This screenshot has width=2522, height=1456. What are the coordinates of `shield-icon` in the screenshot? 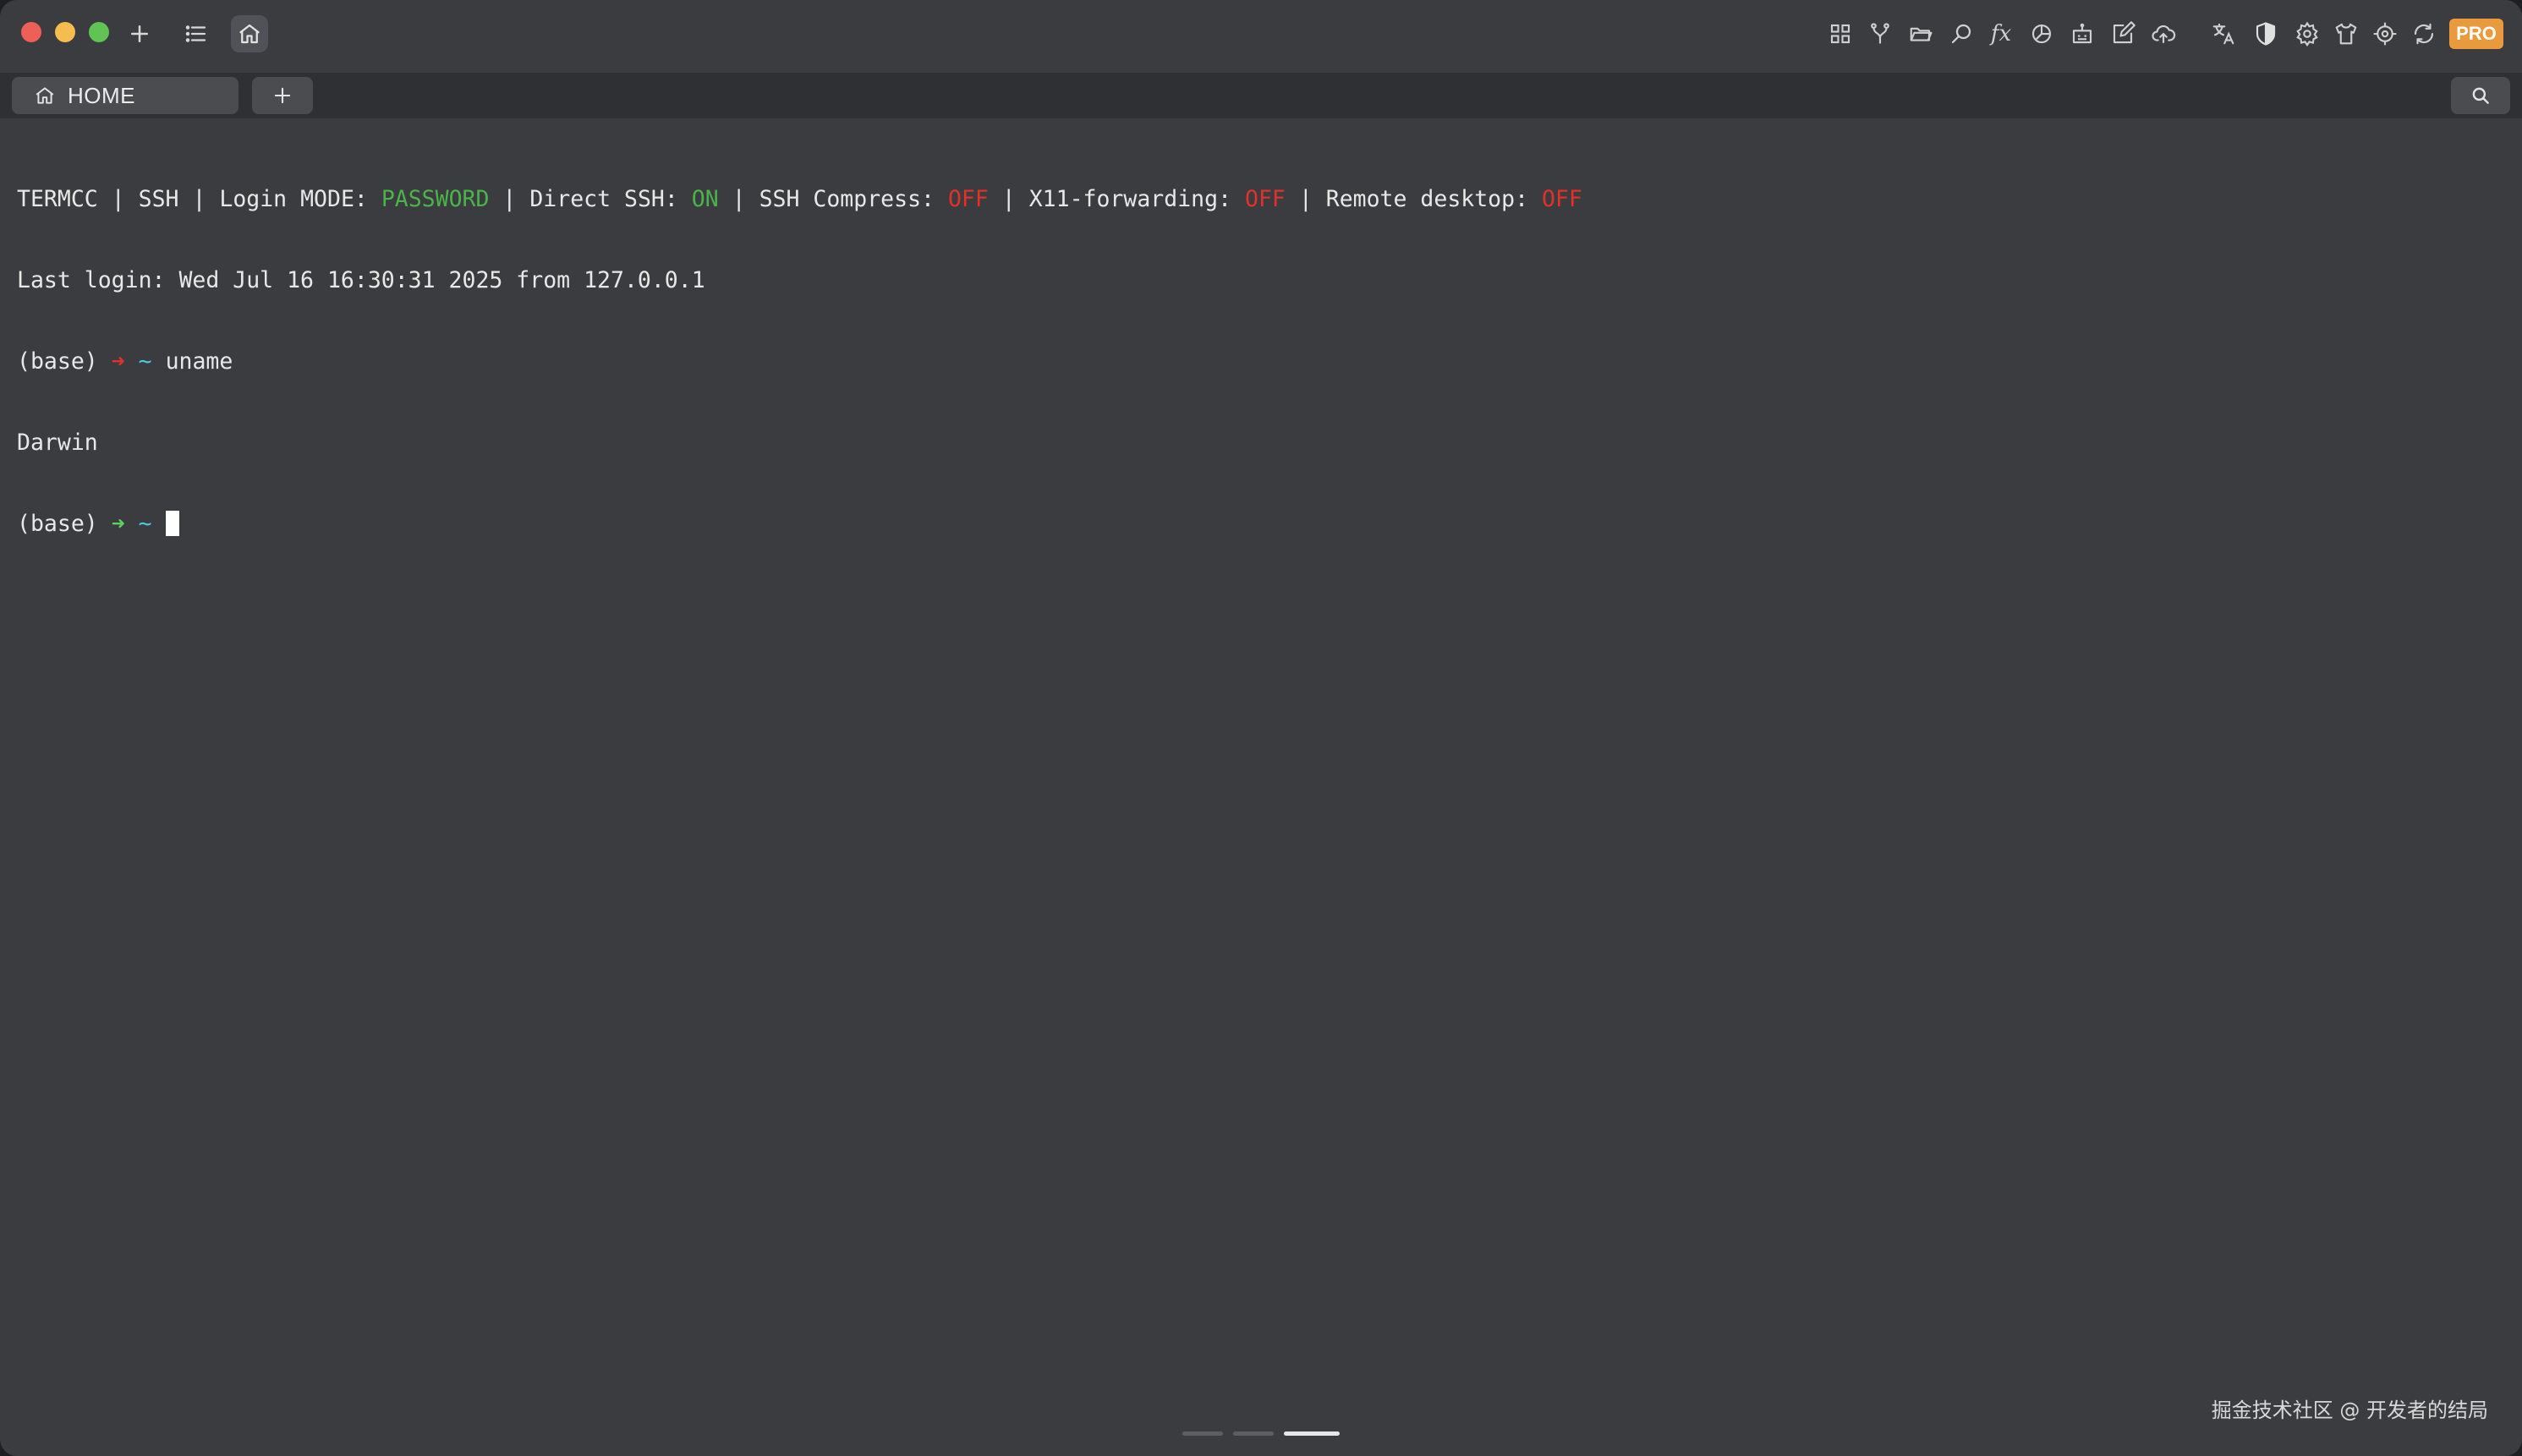 It's located at (2266, 34).